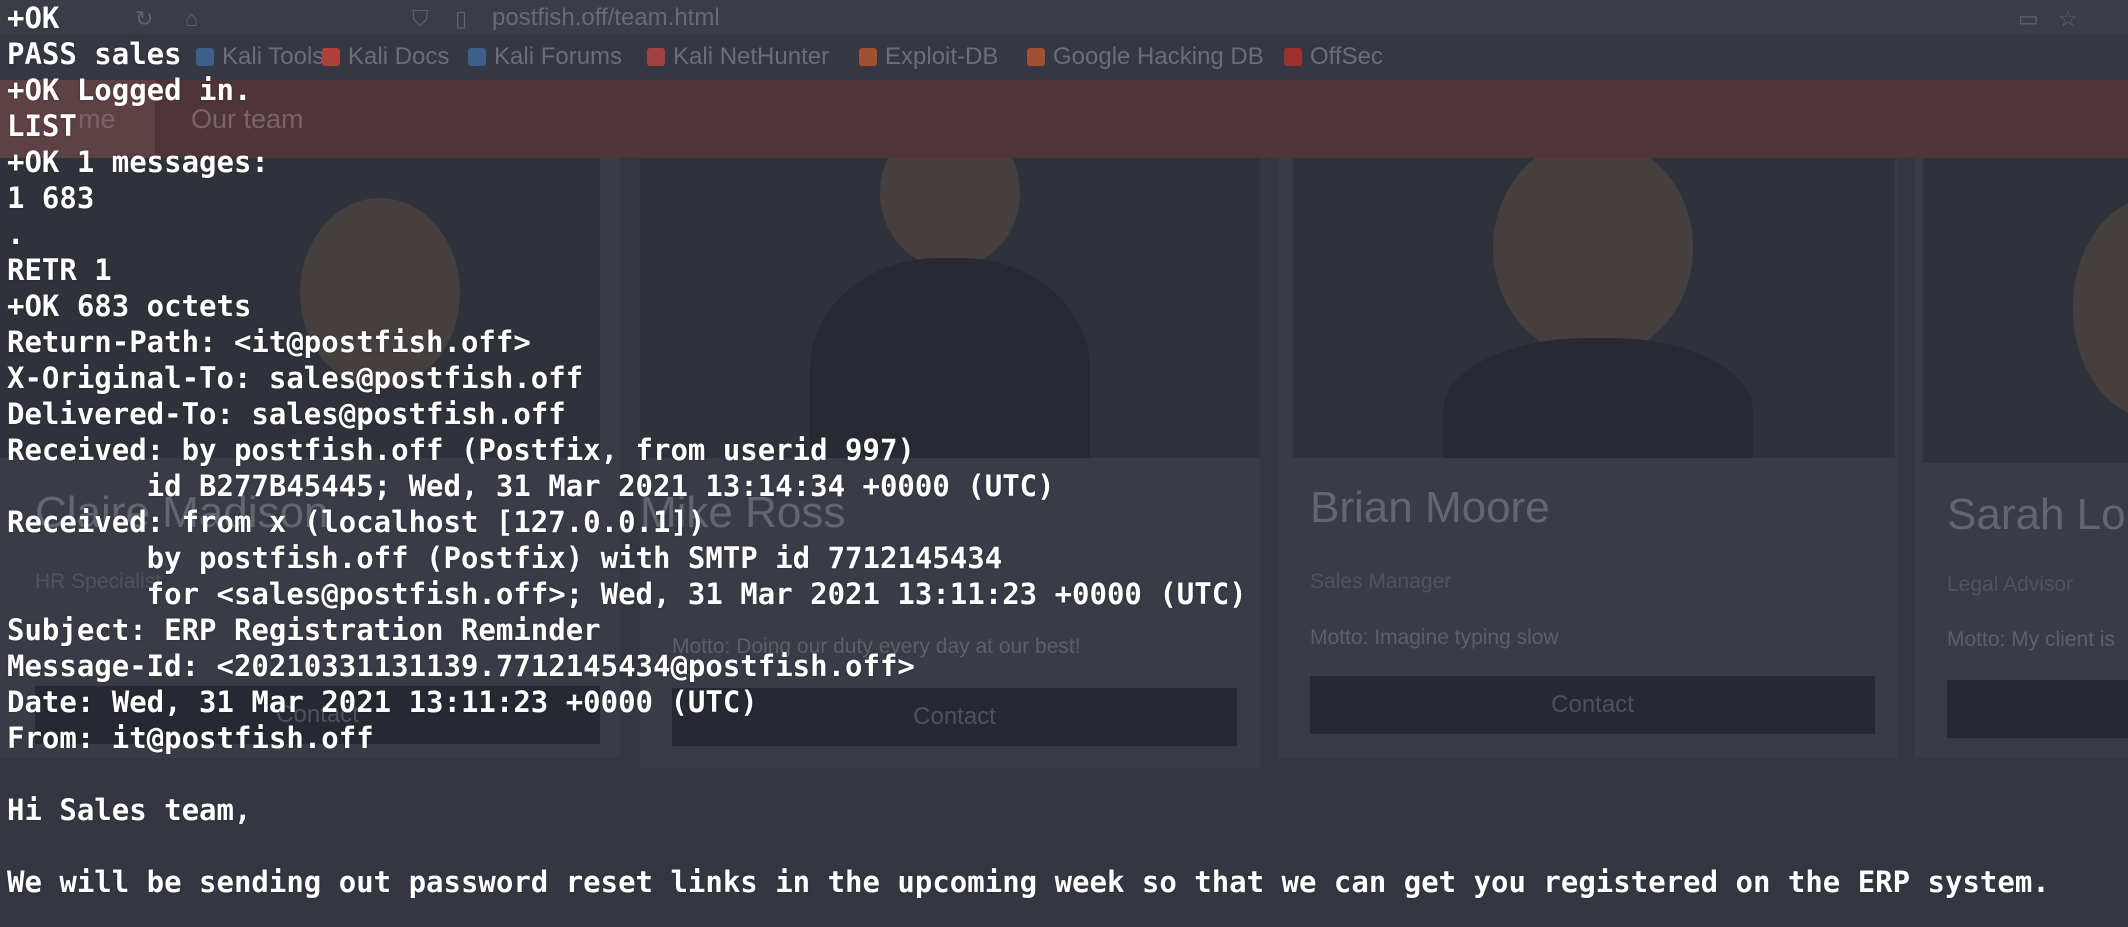 The height and width of the screenshot is (927, 2128). I want to click on terminal-line: ., so click(16, 234).